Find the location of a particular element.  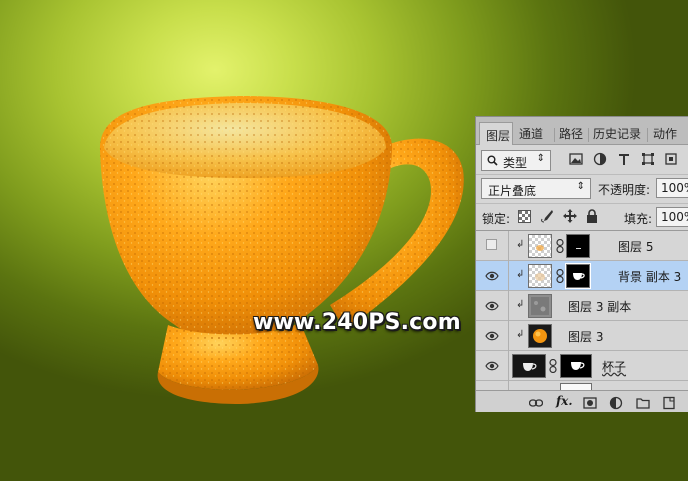

lock-label: 锁定: is located at coordinates (496, 219).